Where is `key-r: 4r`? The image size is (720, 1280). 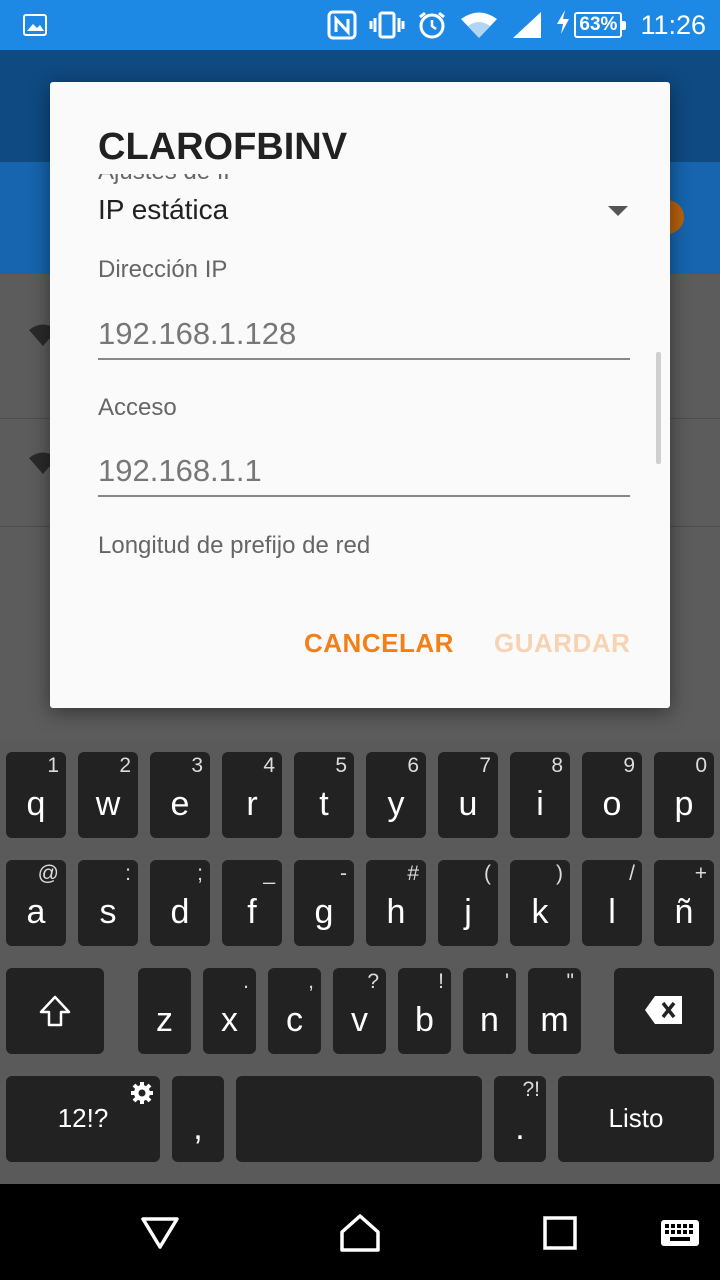 key-r: 4r is located at coordinates (252, 795).